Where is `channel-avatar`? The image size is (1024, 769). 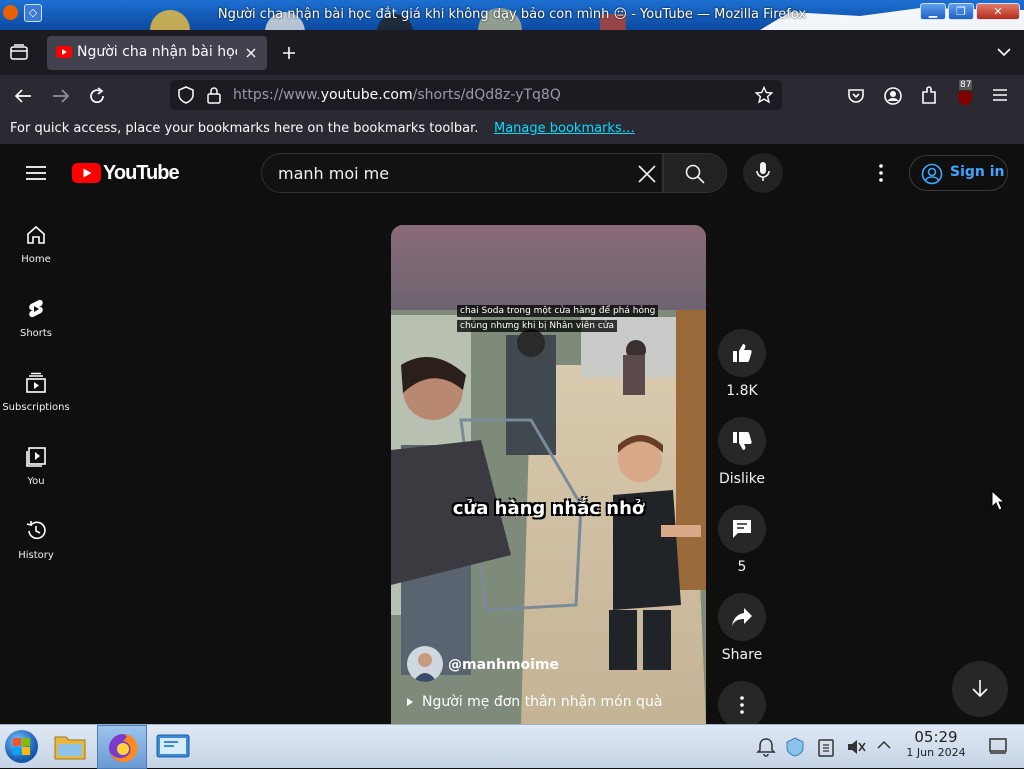
channel-avatar is located at coordinates (425, 664).